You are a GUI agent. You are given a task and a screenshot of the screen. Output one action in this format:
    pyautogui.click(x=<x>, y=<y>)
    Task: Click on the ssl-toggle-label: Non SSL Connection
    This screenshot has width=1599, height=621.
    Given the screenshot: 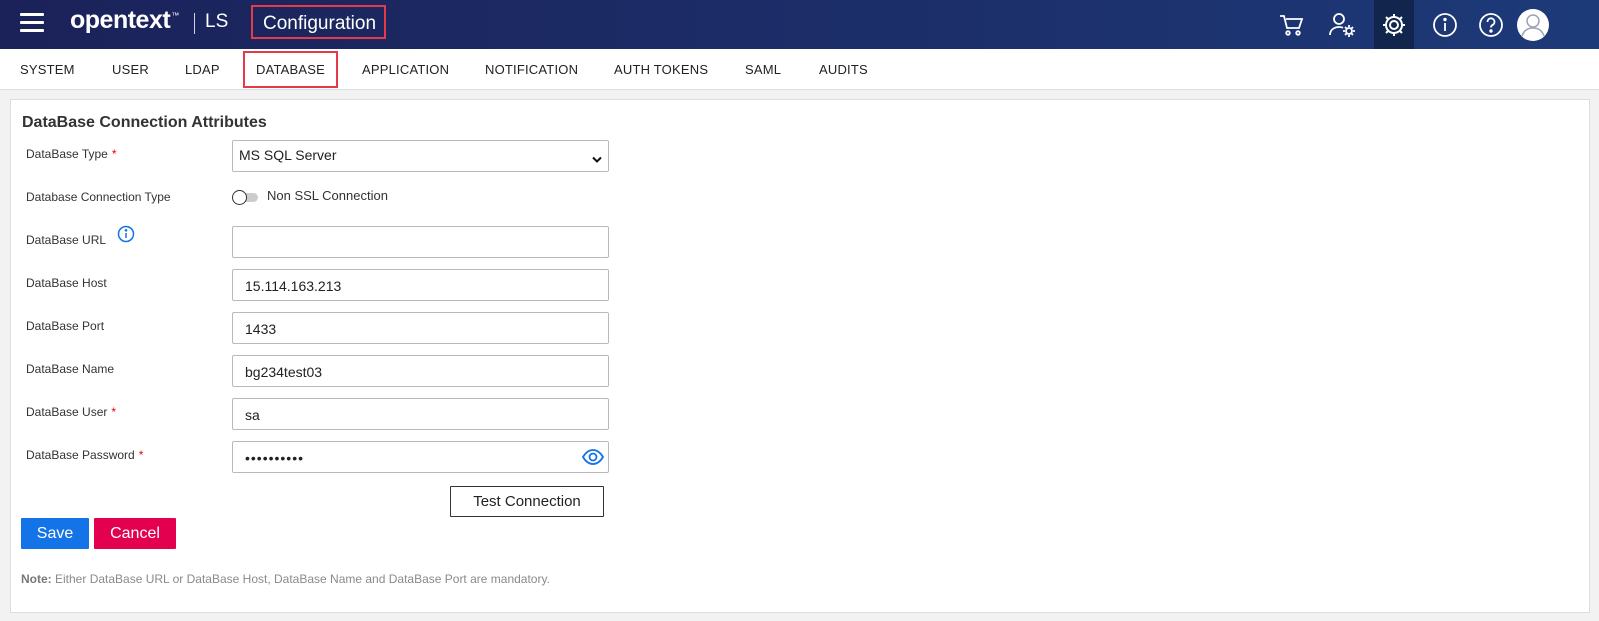 What is the action you would take?
    pyautogui.click(x=327, y=195)
    